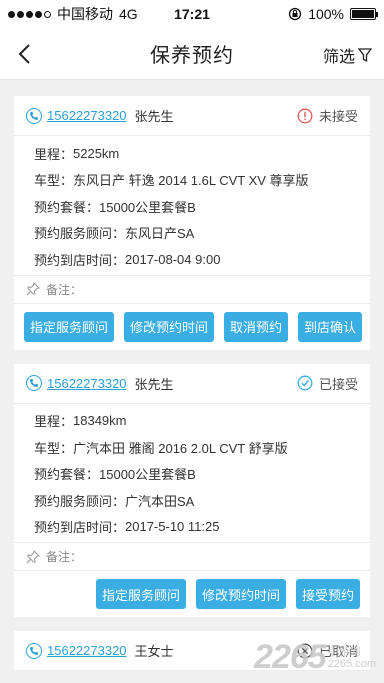 The height and width of the screenshot is (683, 384). I want to click on clock: 17:21, so click(192, 14).